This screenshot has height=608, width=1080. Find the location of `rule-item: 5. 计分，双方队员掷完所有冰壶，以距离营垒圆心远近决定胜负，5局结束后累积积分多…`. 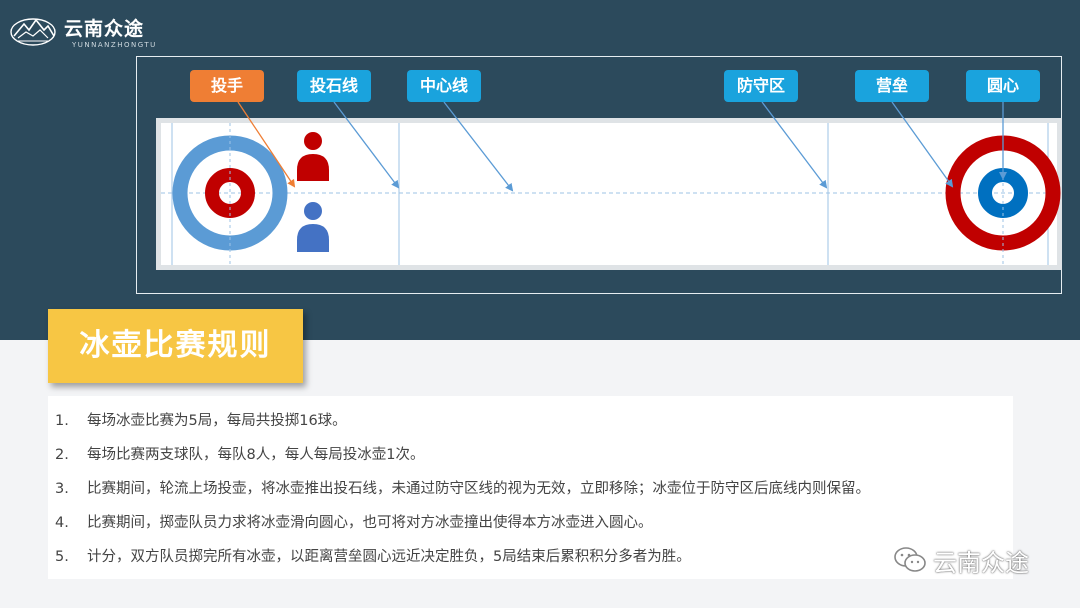

rule-item: 5. 计分，双方队员掷完所有冰壶，以距离营垒圆心远近决定胜负，5局结束后累积积分多… is located at coordinates (462, 561).